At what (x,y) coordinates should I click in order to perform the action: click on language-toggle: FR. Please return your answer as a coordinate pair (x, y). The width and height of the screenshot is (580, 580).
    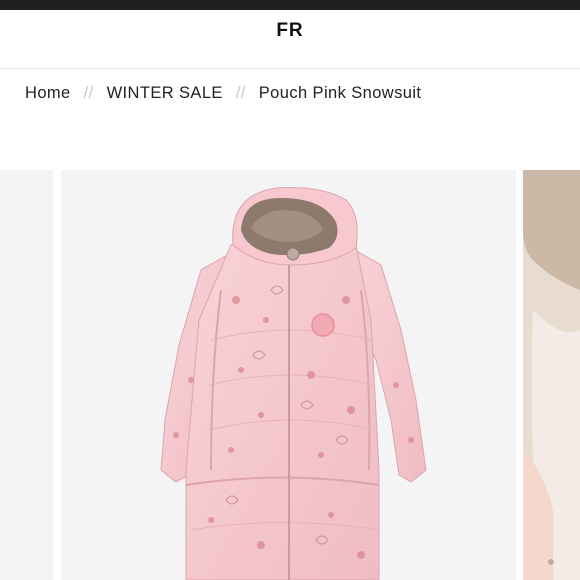
    Looking at the image, I should click on (290, 31).